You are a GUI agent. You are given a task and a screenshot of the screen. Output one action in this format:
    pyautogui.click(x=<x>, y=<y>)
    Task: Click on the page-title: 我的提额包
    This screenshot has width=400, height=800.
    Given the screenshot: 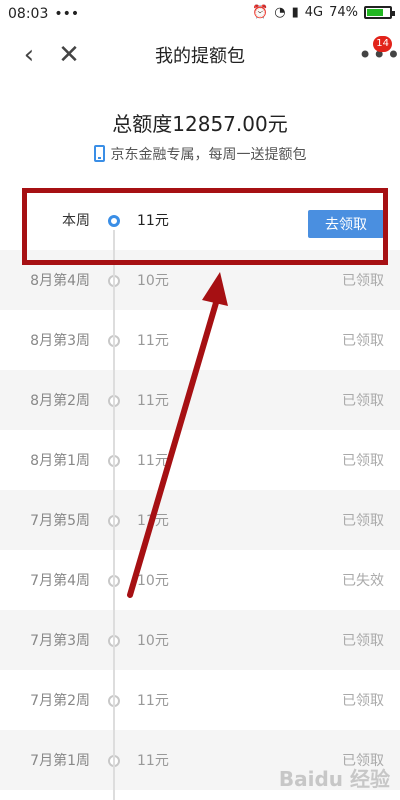 What is the action you would take?
    pyautogui.click(x=200, y=56)
    